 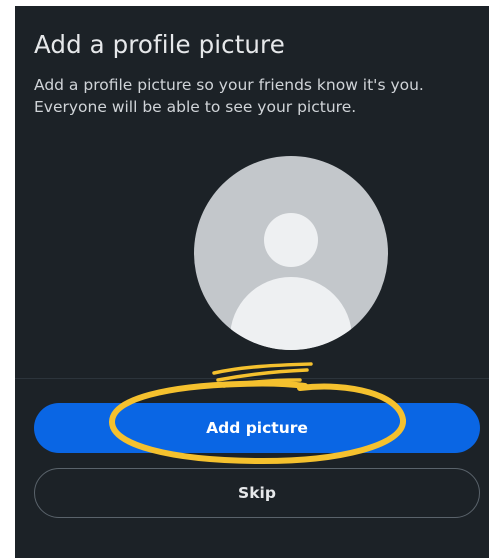 What do you see at coordinates (291, 240) in the screenshot?
I see `avatar-head` at bounding box center [291, 240].